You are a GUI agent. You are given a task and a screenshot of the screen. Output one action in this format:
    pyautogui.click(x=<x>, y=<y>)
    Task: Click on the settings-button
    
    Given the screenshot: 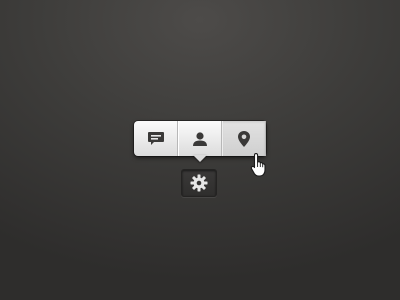 What is the action you would take?
    pyautogui.click(x=199, y=183)
    